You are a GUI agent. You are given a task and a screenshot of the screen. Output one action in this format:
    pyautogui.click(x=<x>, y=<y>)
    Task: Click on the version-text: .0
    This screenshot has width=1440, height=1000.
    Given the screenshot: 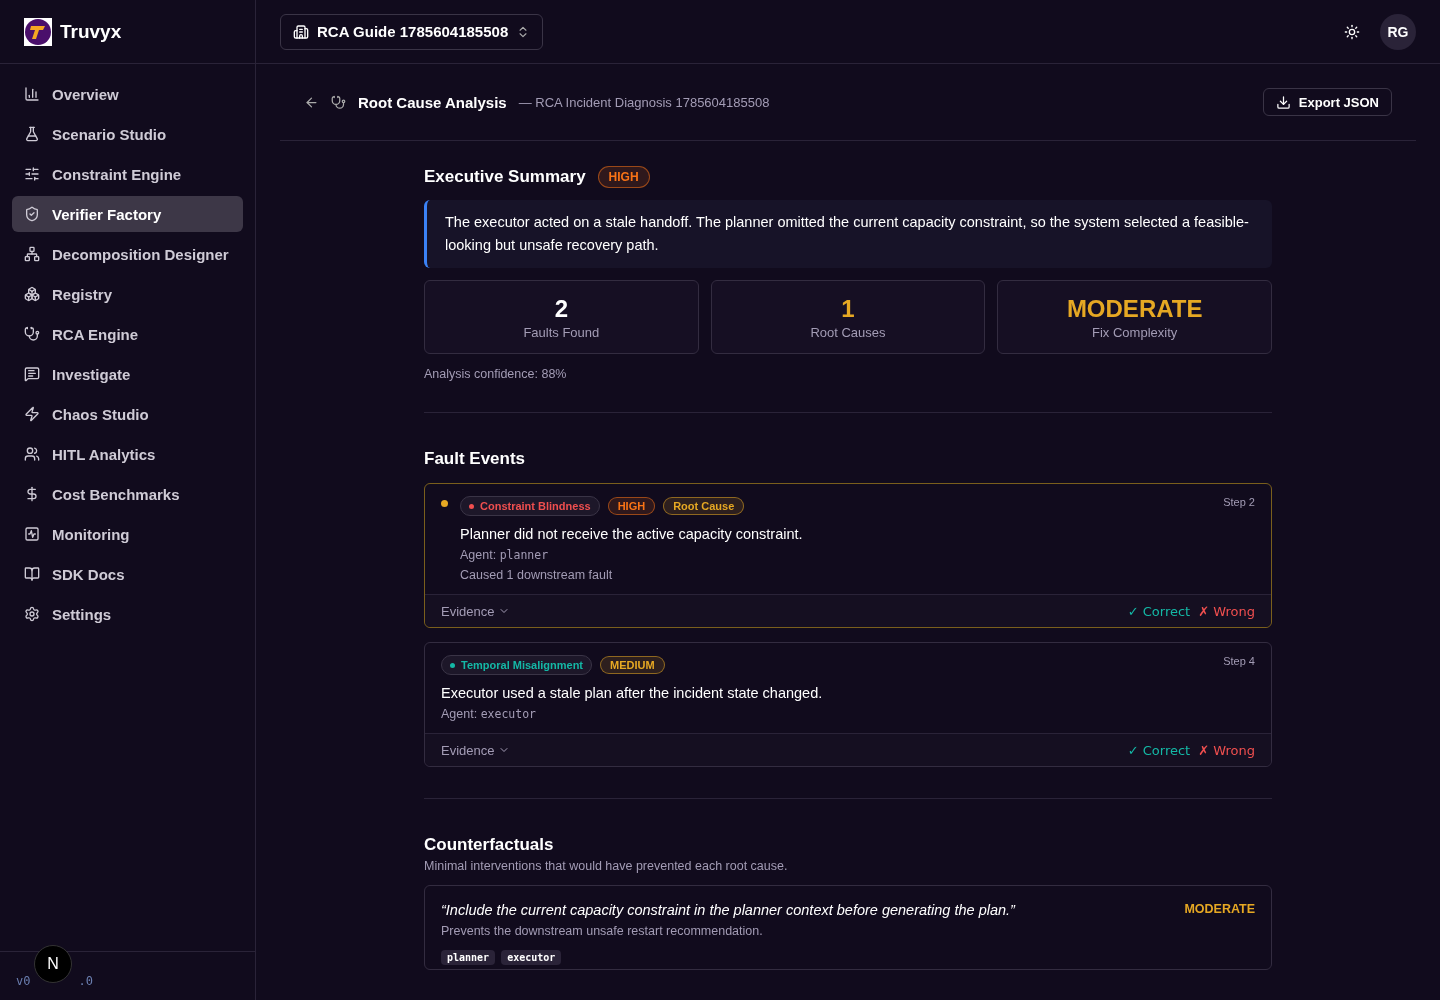 What is the action you would take?
    pyautogui.click(x=85, y=981)
    